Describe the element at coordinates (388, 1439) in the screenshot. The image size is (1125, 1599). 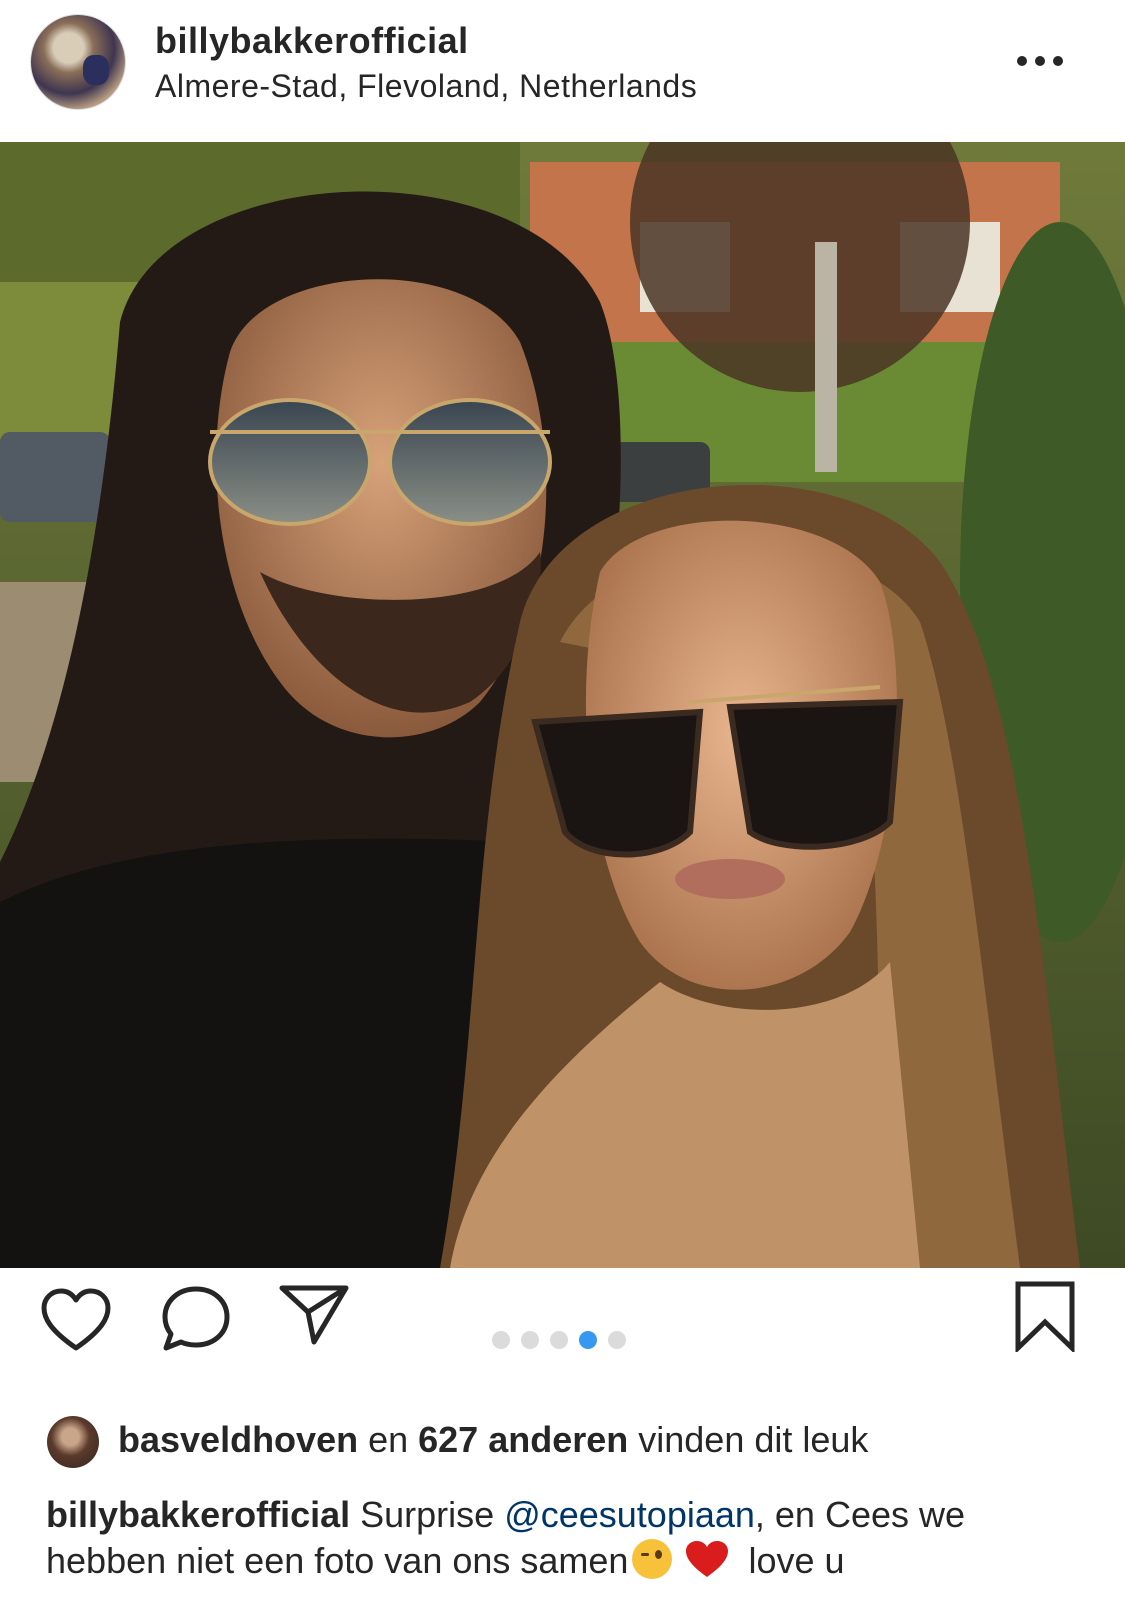
I see `likes-connector: en` at that location.